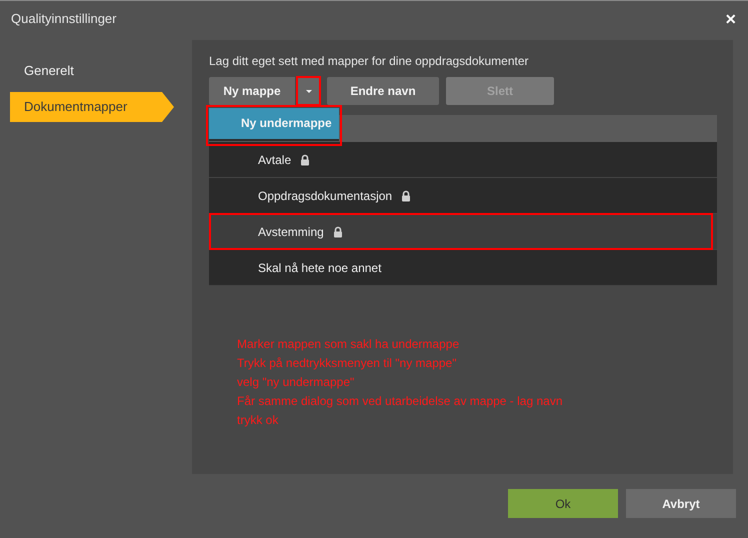 The width and height of the screenshot is (748, 538). I want to click on folder-name: Oppdragsdokumentasjon, so click(325, 195).